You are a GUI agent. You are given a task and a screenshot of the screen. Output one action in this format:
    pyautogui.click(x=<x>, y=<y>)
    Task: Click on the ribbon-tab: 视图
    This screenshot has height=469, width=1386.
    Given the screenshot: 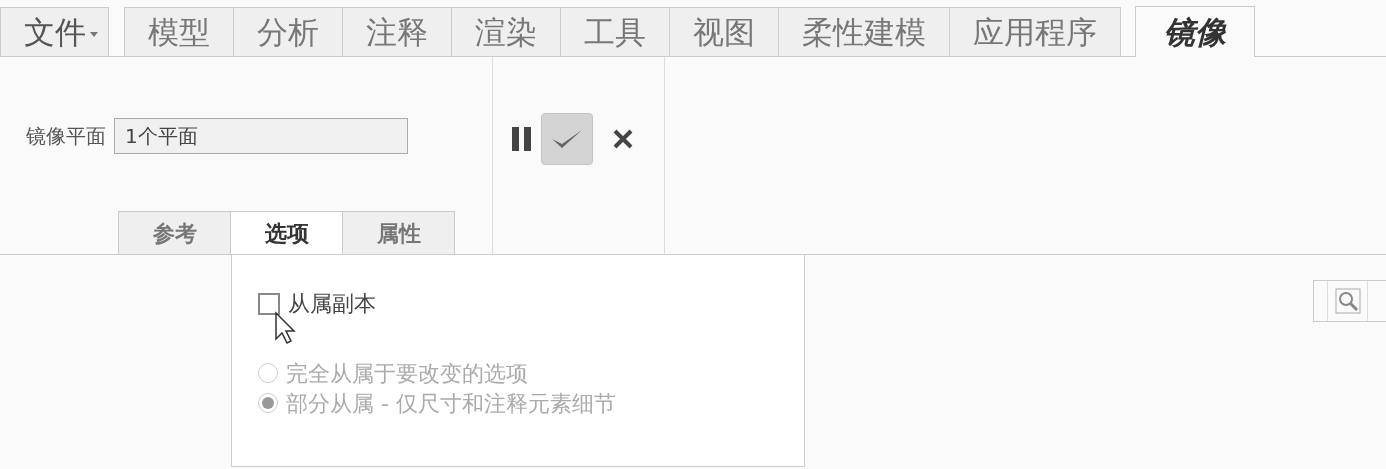 What is the action you would take?
    pyautogui.click(x=724, y=31)
    